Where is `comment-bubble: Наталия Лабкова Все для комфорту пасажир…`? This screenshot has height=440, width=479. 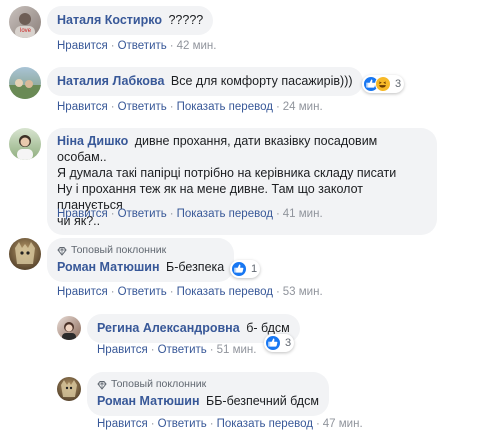
comment-bubble: Наталия Лабкова Все для комфорту пасажир… is located at coordinates (205, 81).